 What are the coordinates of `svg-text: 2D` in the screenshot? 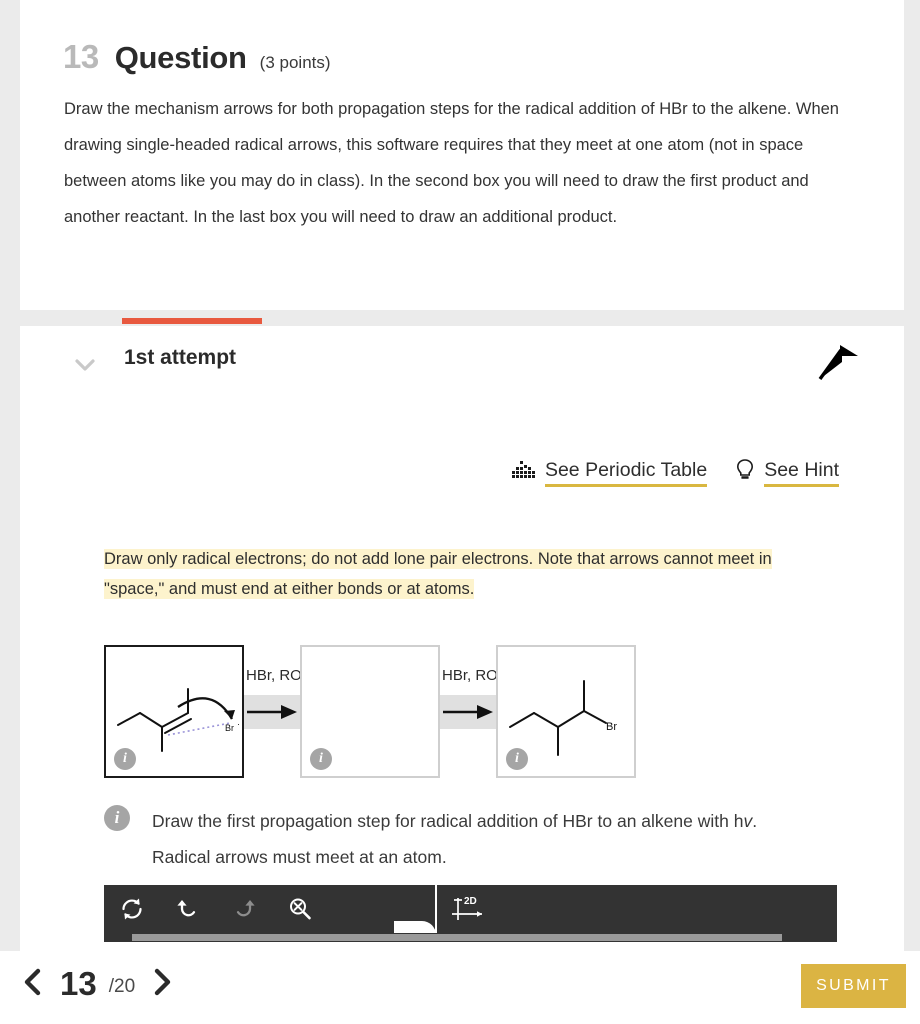 It's located at (470, 901).